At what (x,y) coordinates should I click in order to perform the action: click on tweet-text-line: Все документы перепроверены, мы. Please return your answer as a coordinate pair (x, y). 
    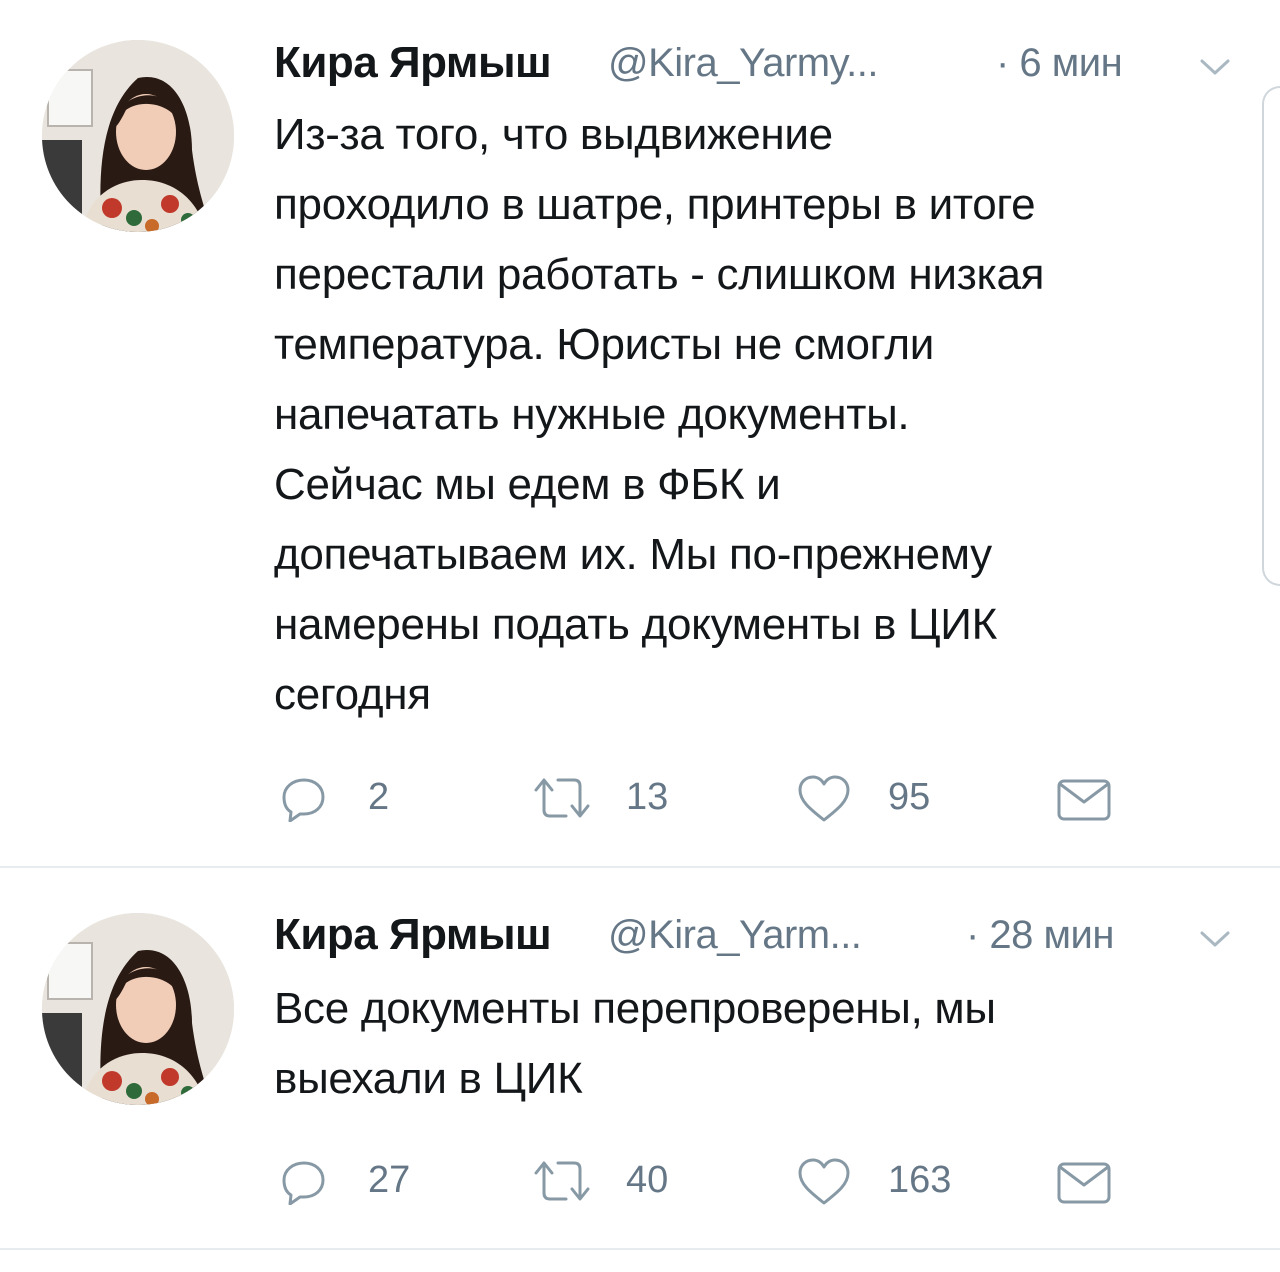
    Looking at the image, I should click on (635, 1008).